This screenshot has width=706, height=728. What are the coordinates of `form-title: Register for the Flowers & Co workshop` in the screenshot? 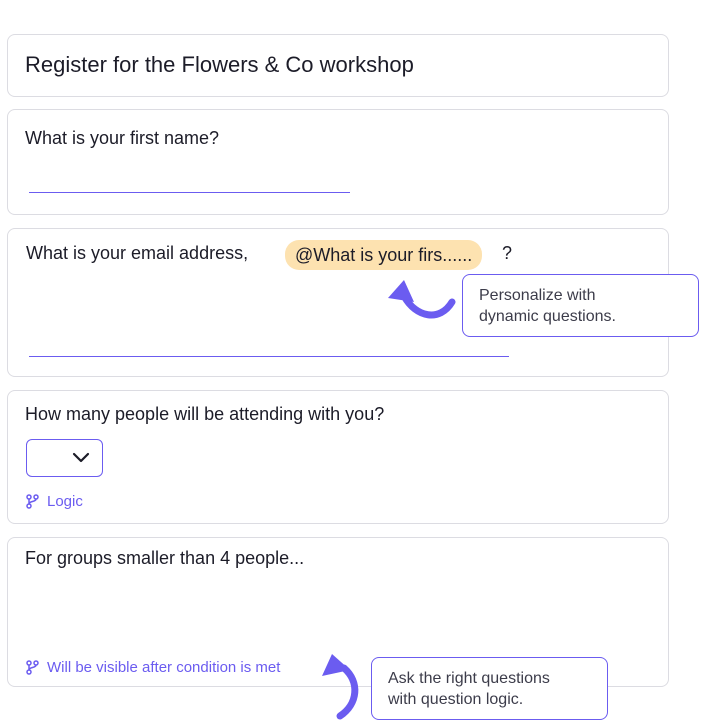 It's located at (219, 64).